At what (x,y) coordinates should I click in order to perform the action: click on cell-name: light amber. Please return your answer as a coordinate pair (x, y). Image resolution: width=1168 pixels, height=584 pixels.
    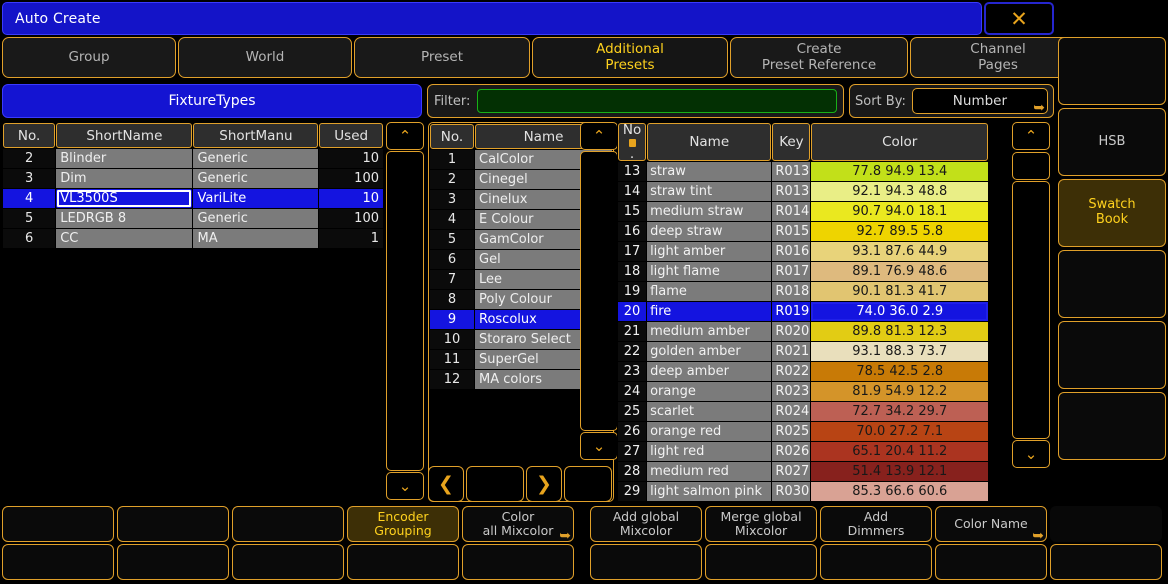
    Looking at the image, I should click on (709, 252).